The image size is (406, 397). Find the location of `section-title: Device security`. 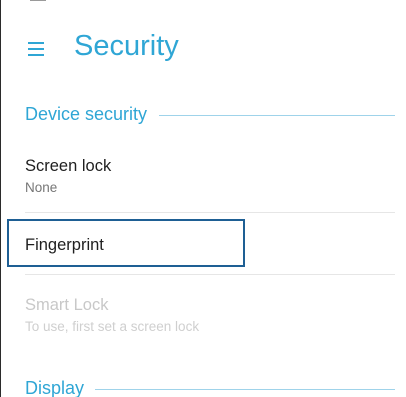

section-title: Device security is located at coordinates (86, 114).